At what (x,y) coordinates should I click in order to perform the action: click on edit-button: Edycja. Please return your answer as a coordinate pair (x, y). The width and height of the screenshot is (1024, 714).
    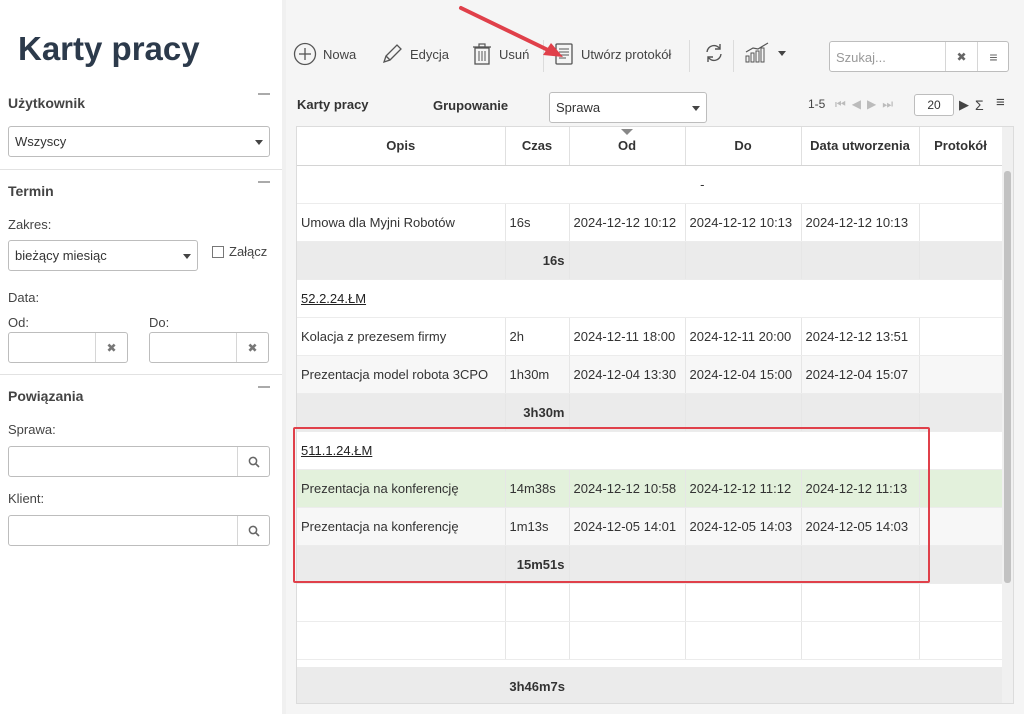
    Looking at the image, I should click on (414, 54).